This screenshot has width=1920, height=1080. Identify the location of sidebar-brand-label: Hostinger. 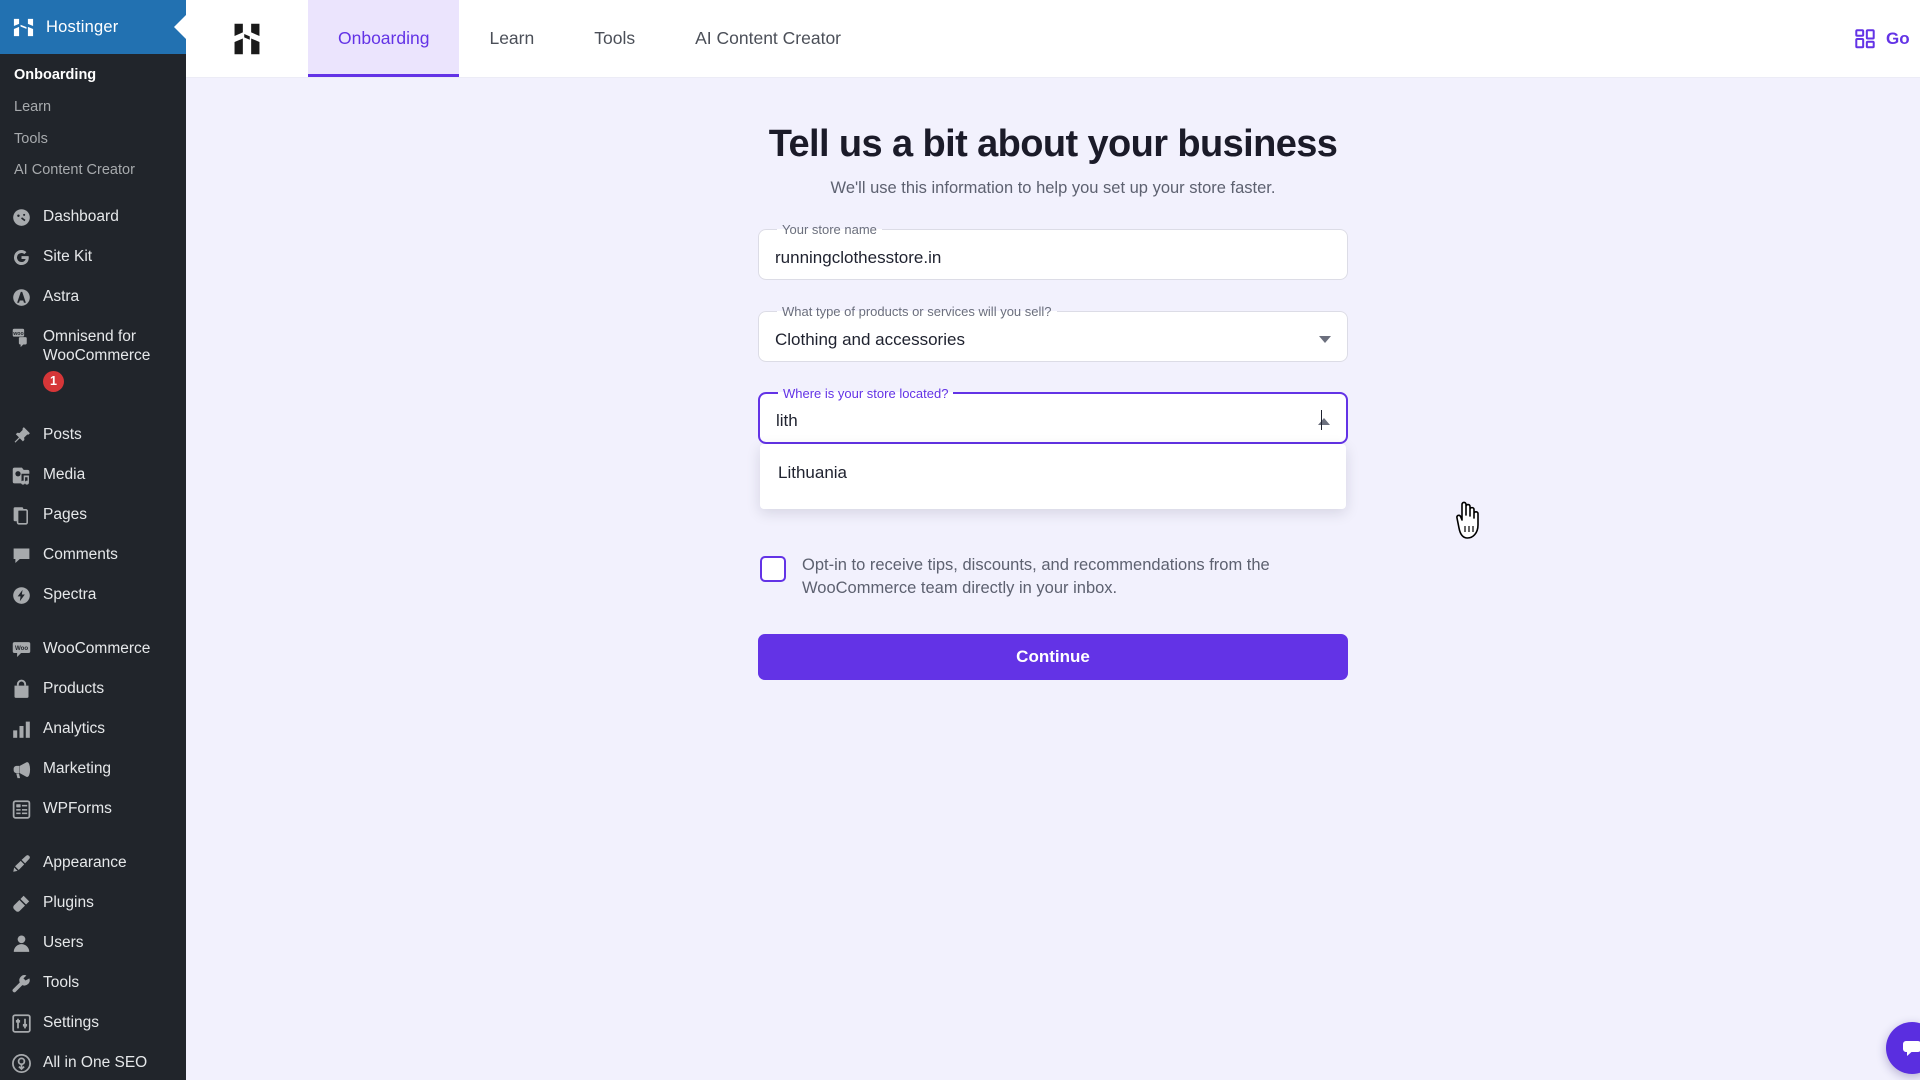
(82, 26).